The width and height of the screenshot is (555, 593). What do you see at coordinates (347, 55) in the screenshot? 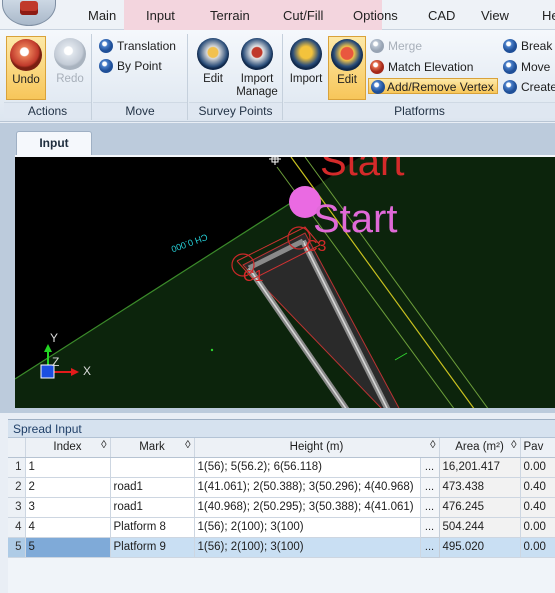
I see `cube-icon` at bounding box center [347, 55].